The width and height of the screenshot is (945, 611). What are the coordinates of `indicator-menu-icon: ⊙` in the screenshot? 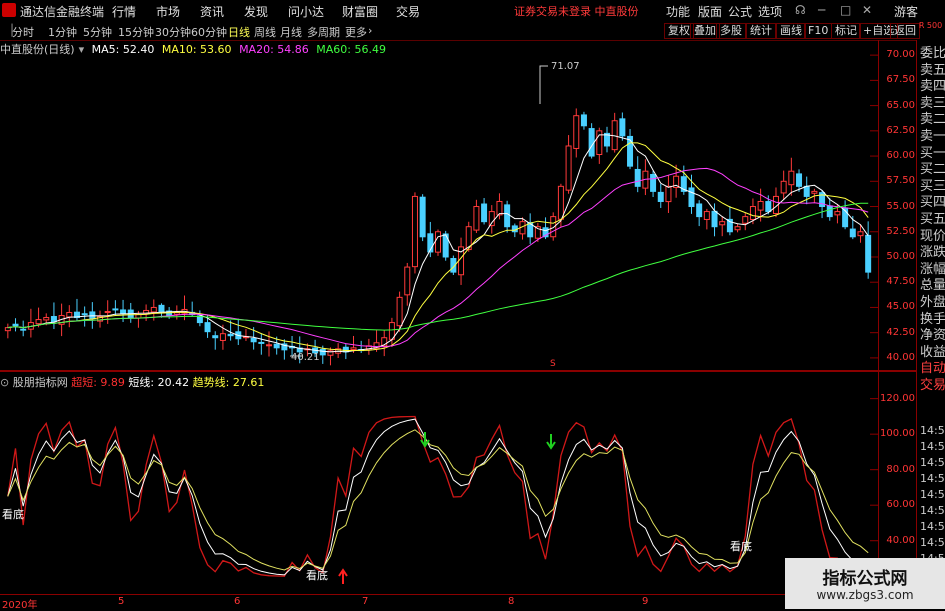 It's located at (4, 382).